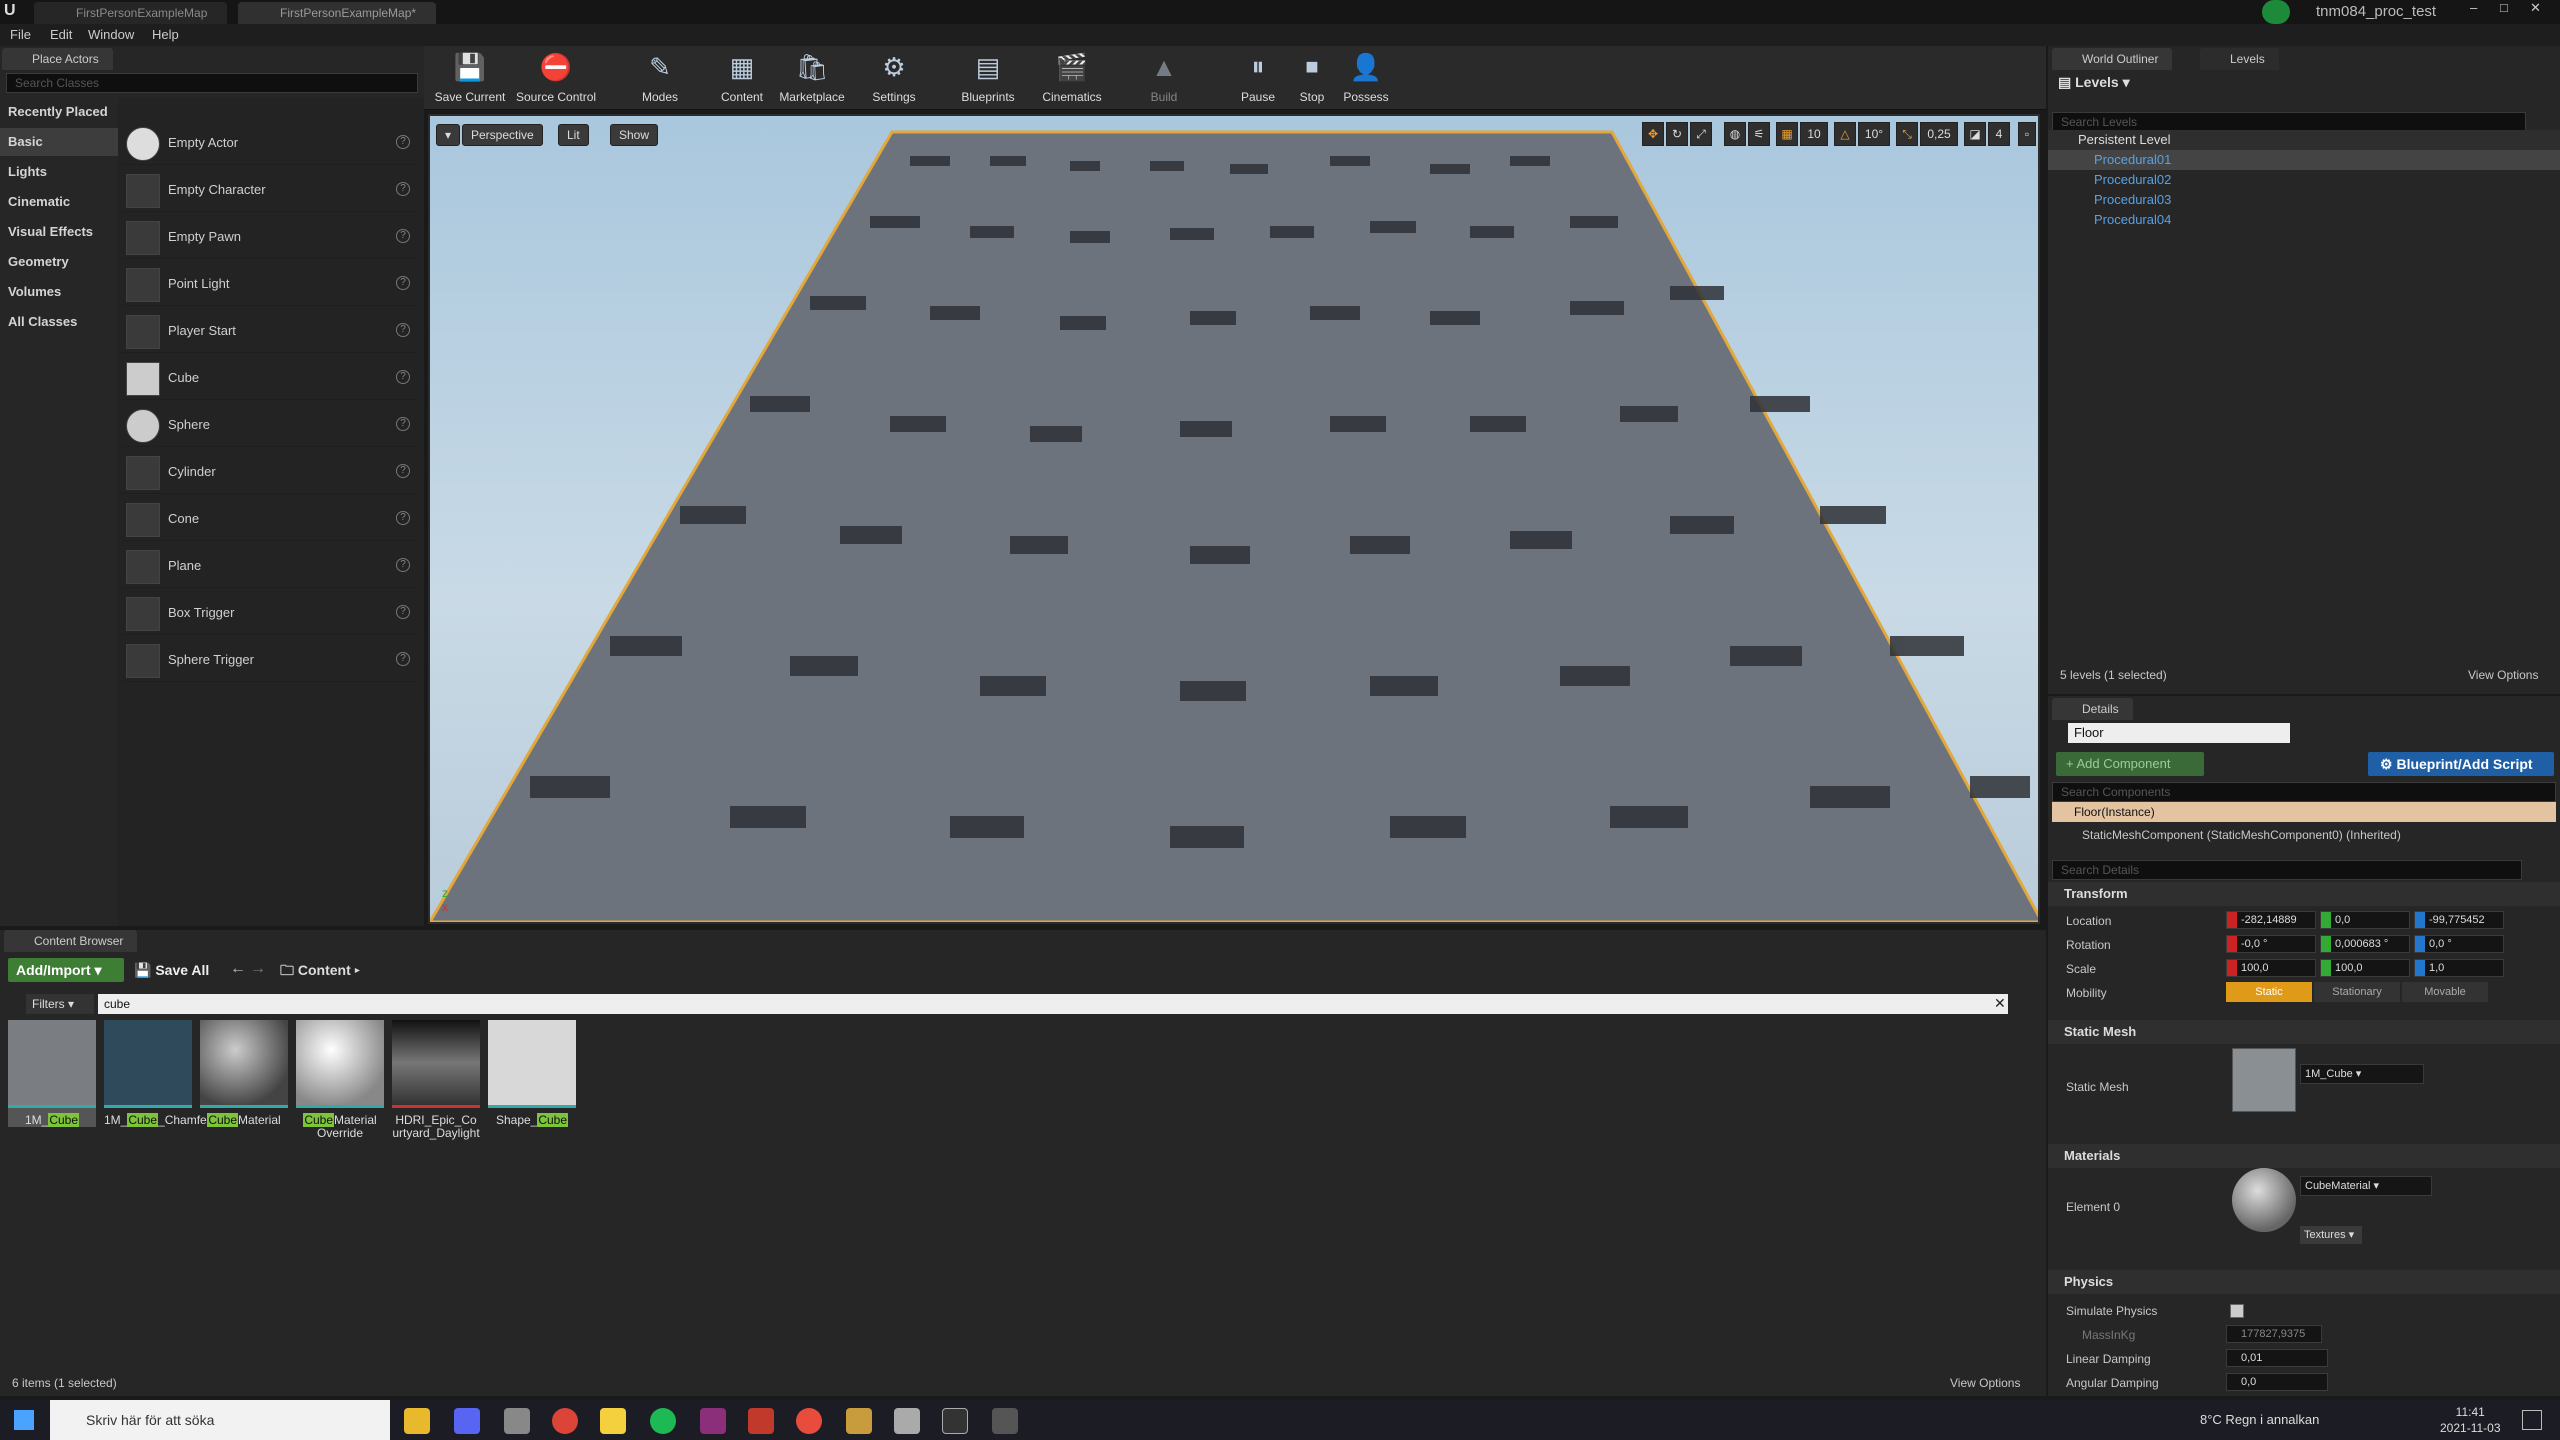 The image size is (2560, 1440). What do you see at coordinates (66, 970) in the screenshot?
I see `add-import-button: Add/Import ▾` at bounding box center [66, 970].